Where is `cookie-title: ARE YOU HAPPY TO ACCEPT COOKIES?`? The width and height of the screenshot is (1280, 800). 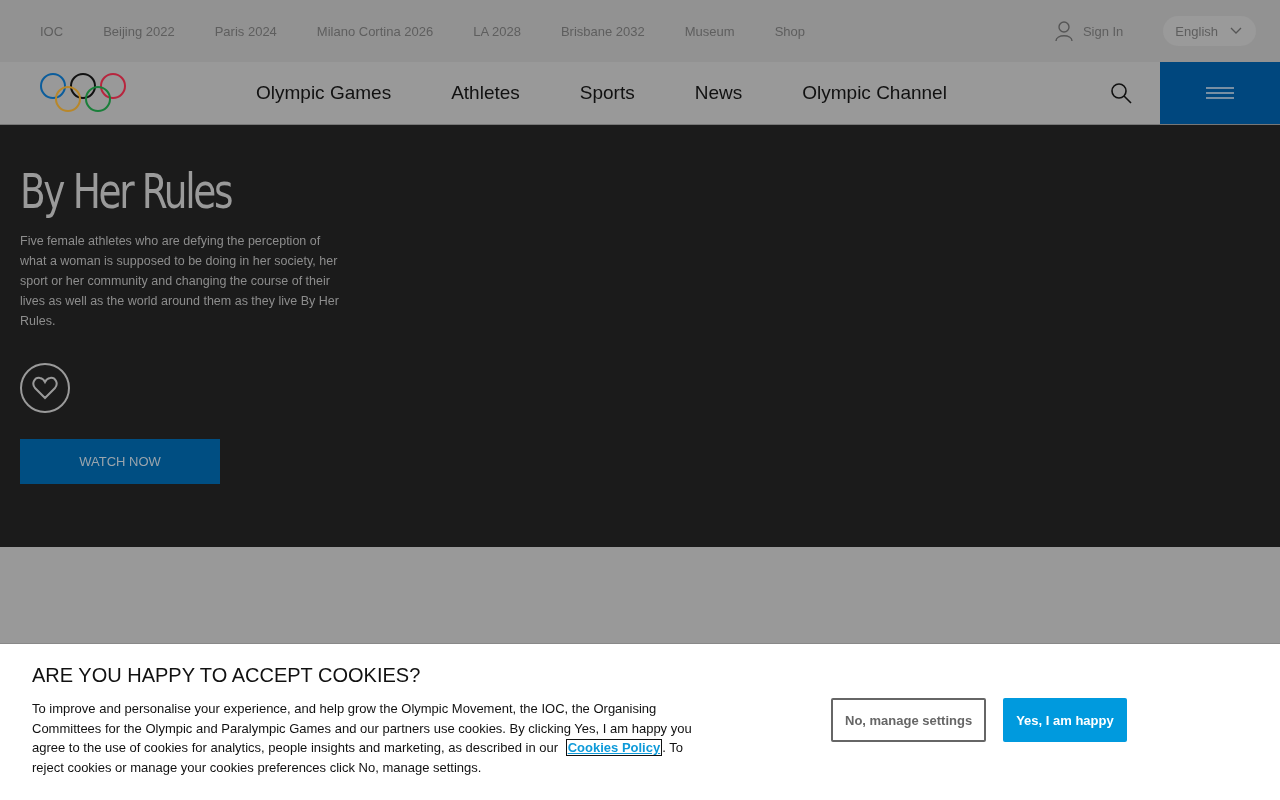
cookie-title: ARE YOU HAPPY TO ACCEPT COOKIES? is located at coordinates (227, 675).